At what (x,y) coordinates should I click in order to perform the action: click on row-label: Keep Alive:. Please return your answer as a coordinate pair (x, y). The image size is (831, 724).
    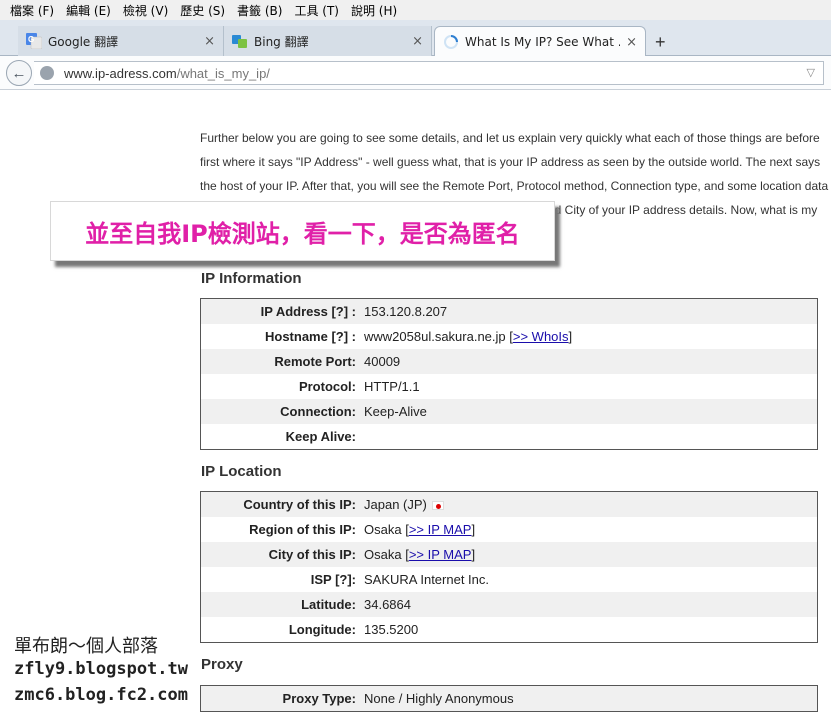
    Looking at the image, I should click on (320, 436).